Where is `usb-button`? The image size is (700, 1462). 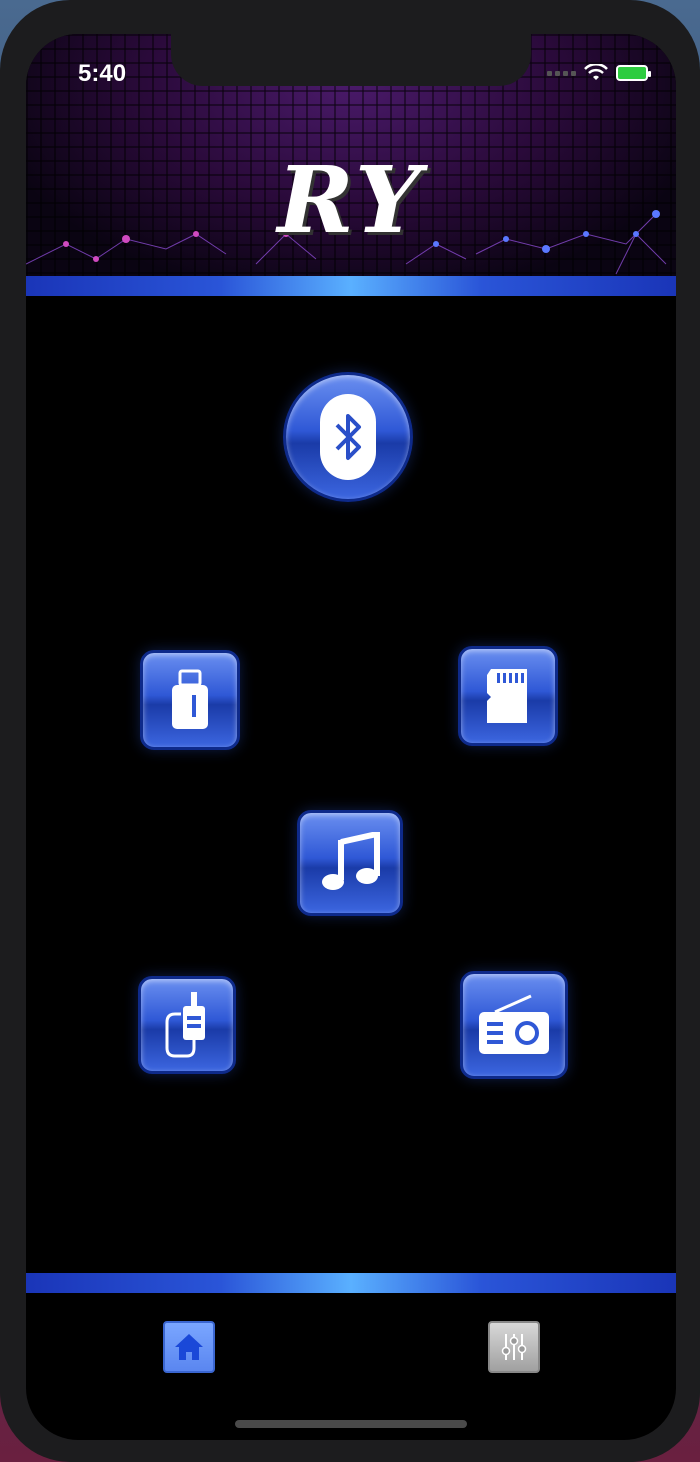 usb-button is located at coordinates (190, 700).